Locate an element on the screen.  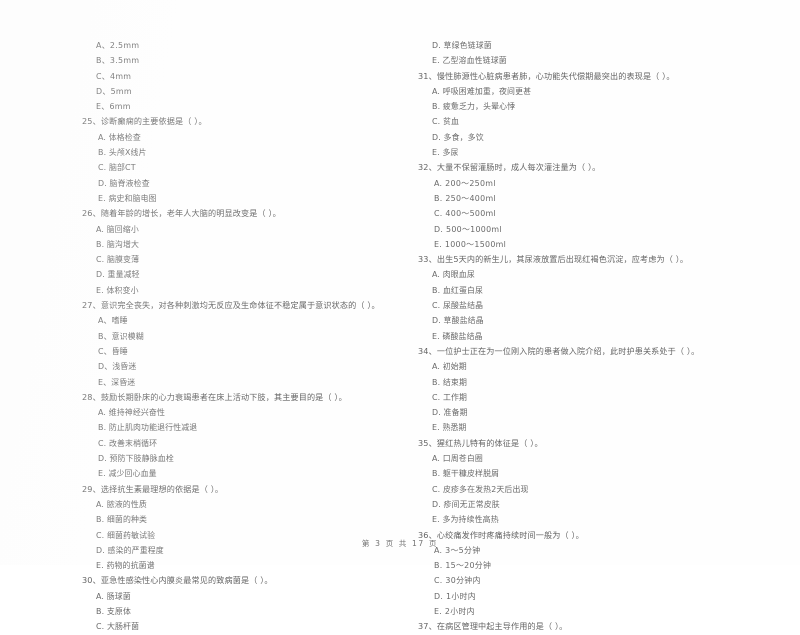
question-stem: 30、亚急性感染性心内膜炎最常见的致病菌是（ ）。 is located at coordinates (177, 580).